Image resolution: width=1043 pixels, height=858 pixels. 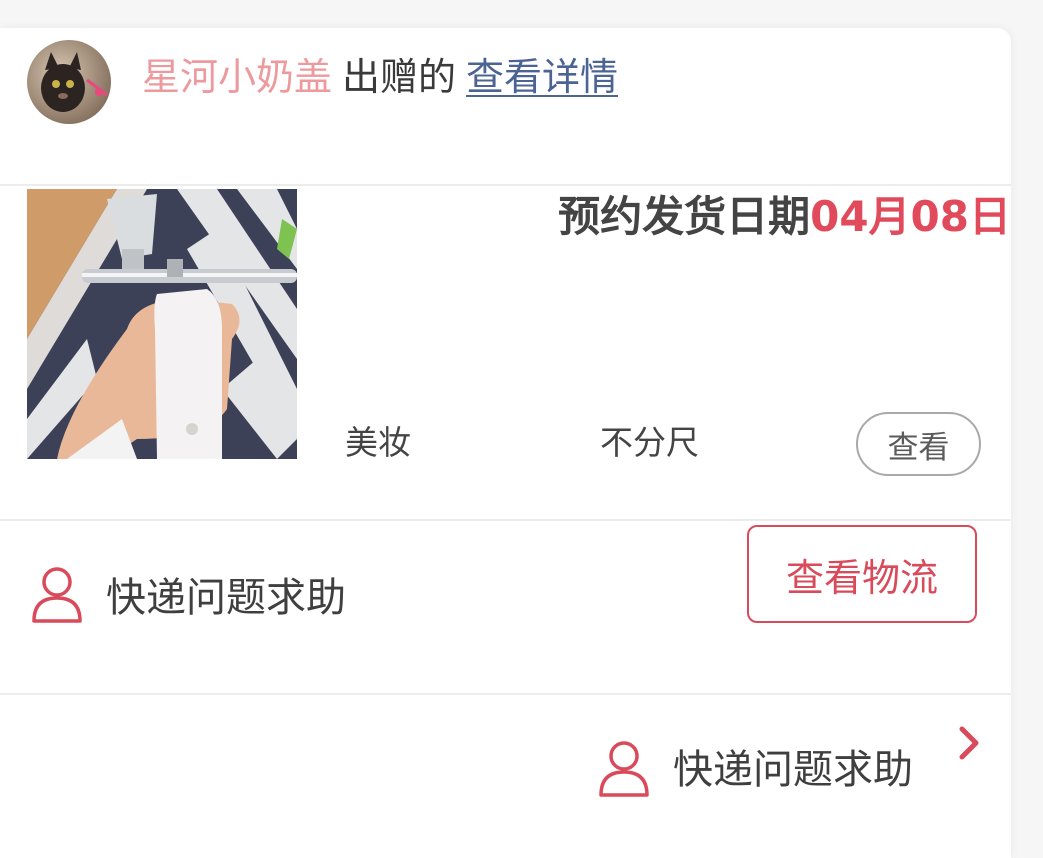 What do you see at coordinates (237, 77) in the screenshot?
I see `giver-username: 星河小奶盖` at bounding box center [237, 77].